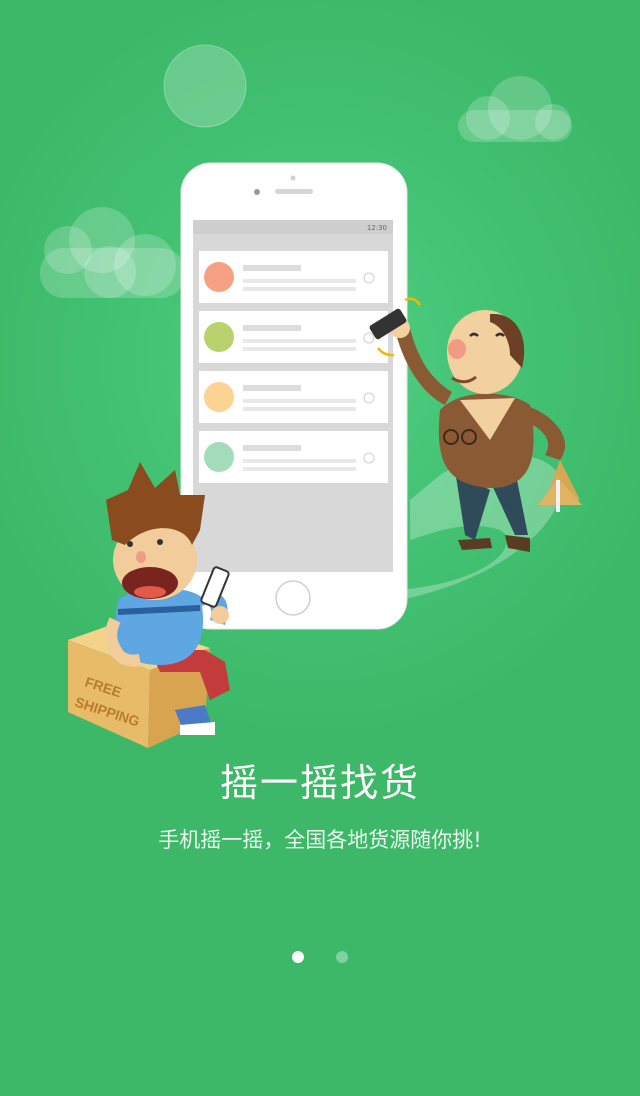 This screenshot has width=640, height=1096. What do you see at coordinates (293, 598) in the screenshot?
I see `home-button` at bounding box center [293, 598].